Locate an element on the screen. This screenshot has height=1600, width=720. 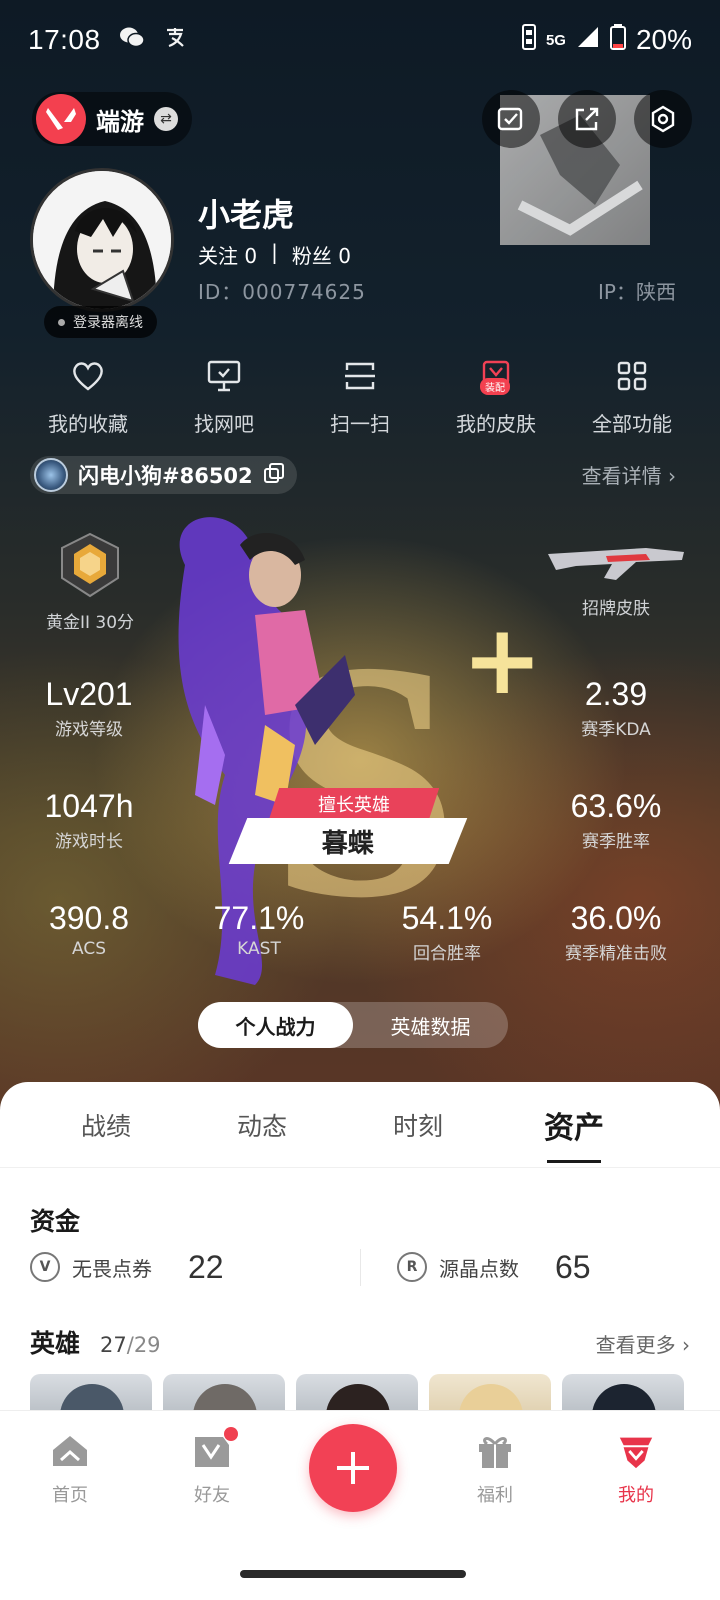
skin-icon: 装配 is located at coordinates (496, 376).